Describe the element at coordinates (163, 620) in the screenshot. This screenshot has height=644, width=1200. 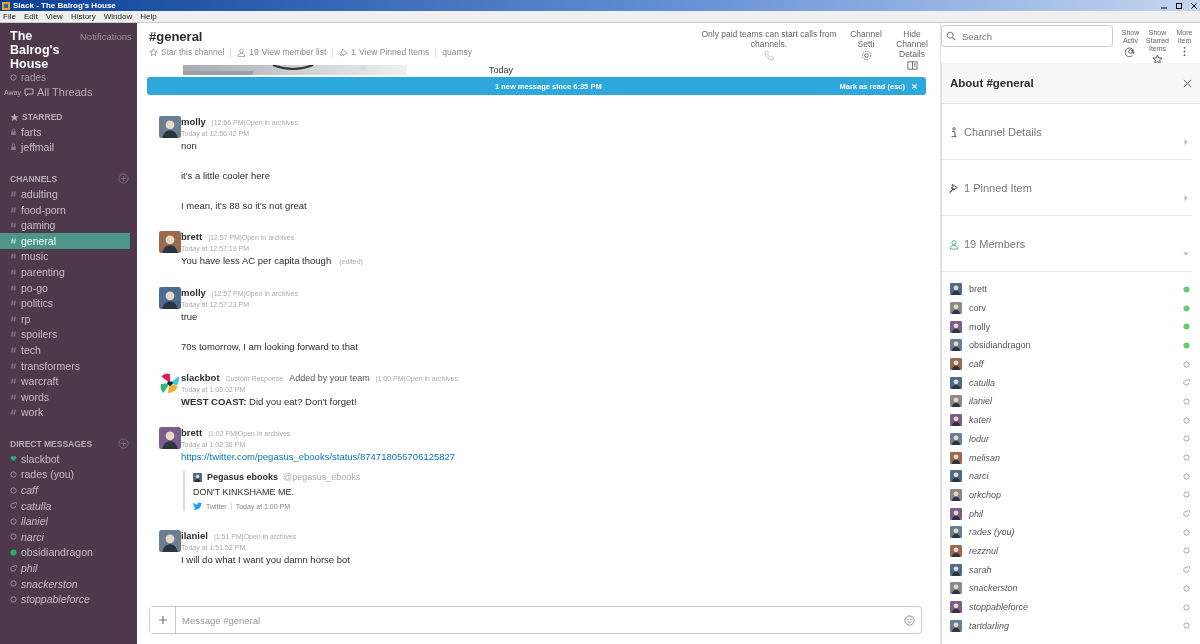
I see `attach-button` at that location.